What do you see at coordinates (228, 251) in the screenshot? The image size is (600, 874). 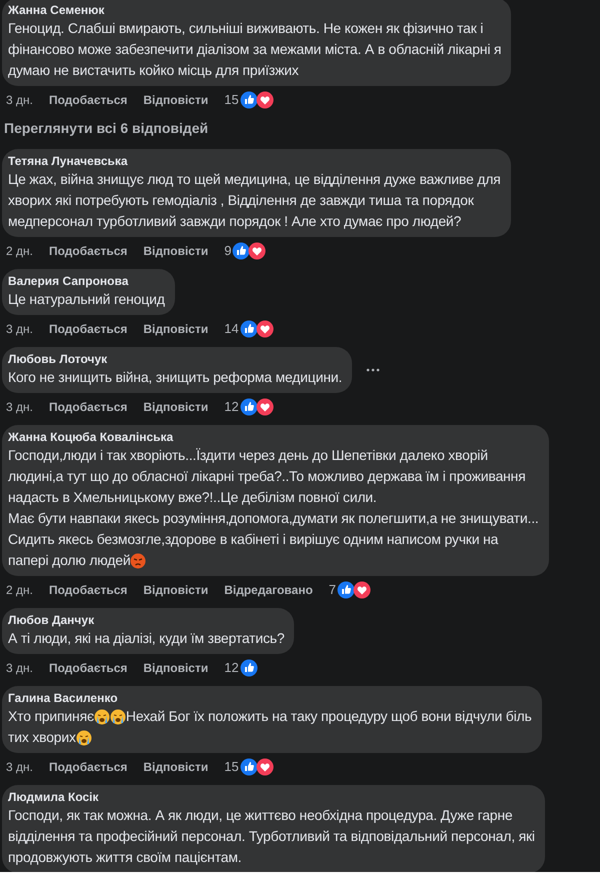 I see `reaction-count: 9` at bounding box center [228, 251].